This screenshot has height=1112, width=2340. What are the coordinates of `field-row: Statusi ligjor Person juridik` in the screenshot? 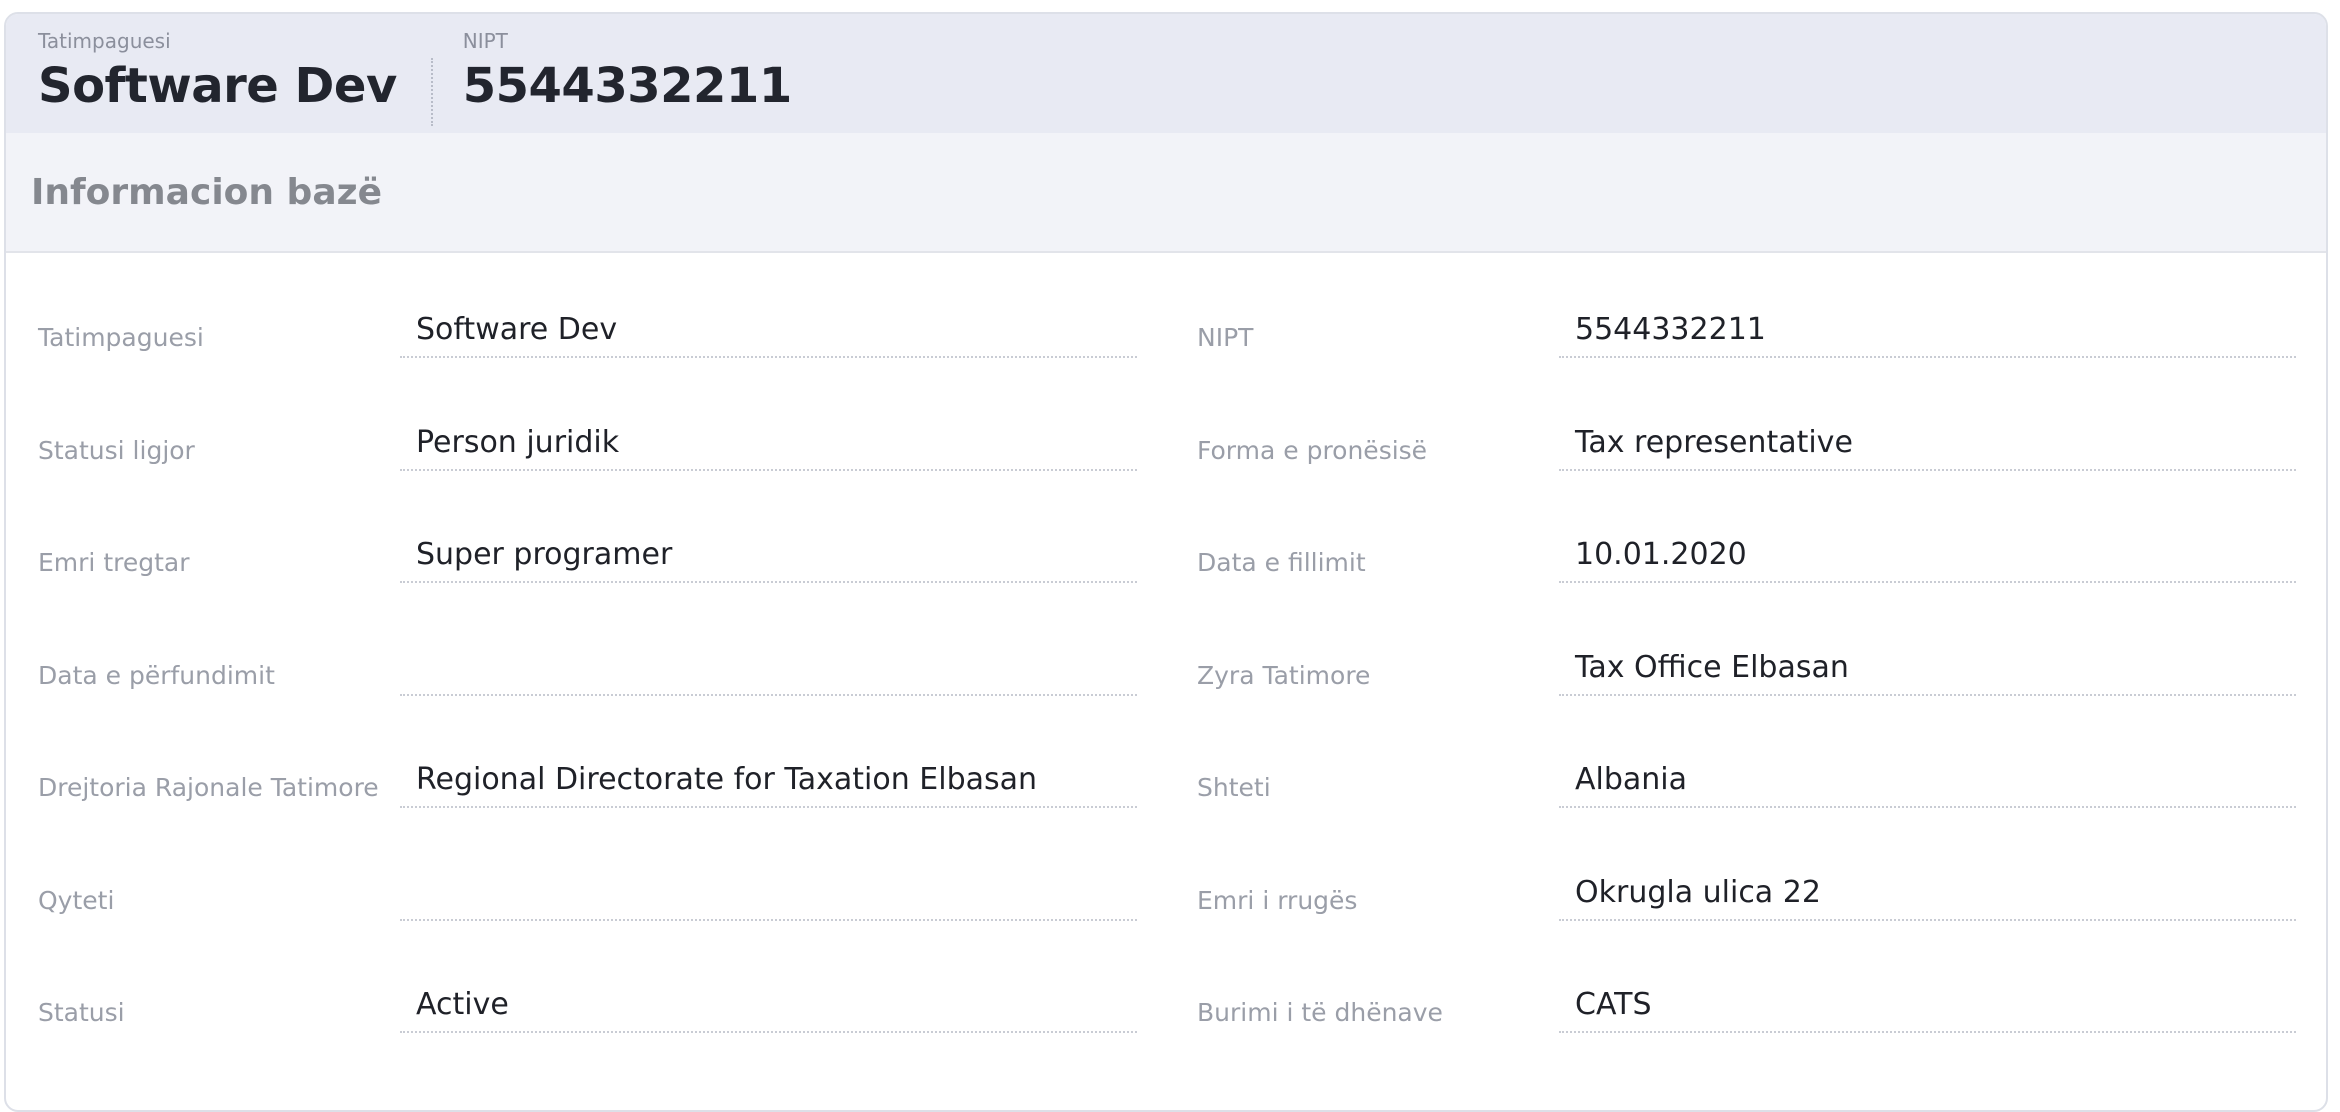 It's located at (587, 462).